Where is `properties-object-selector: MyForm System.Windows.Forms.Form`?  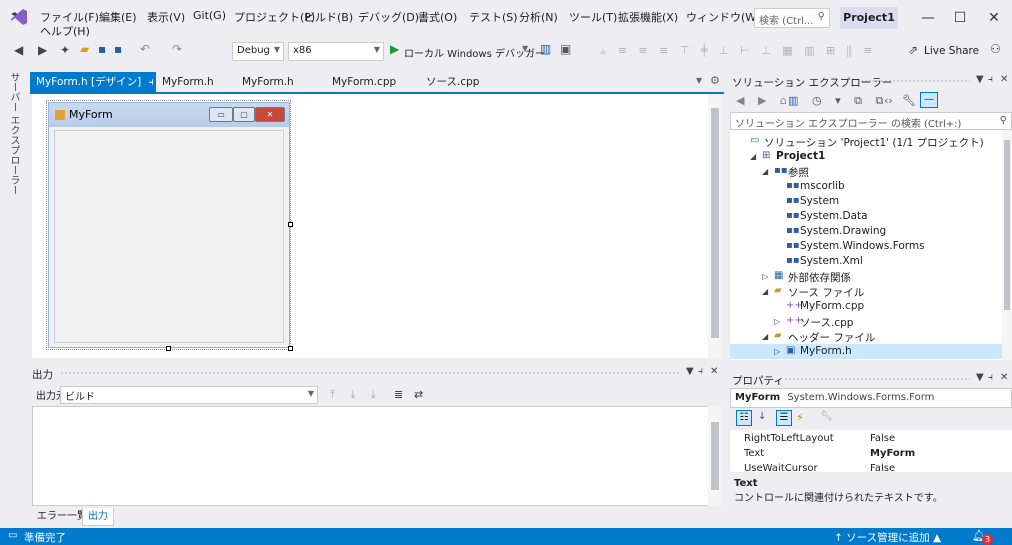 properties-object-selector: MyForm System.Windows.Forms.Form is located at coordinates (871, 398).